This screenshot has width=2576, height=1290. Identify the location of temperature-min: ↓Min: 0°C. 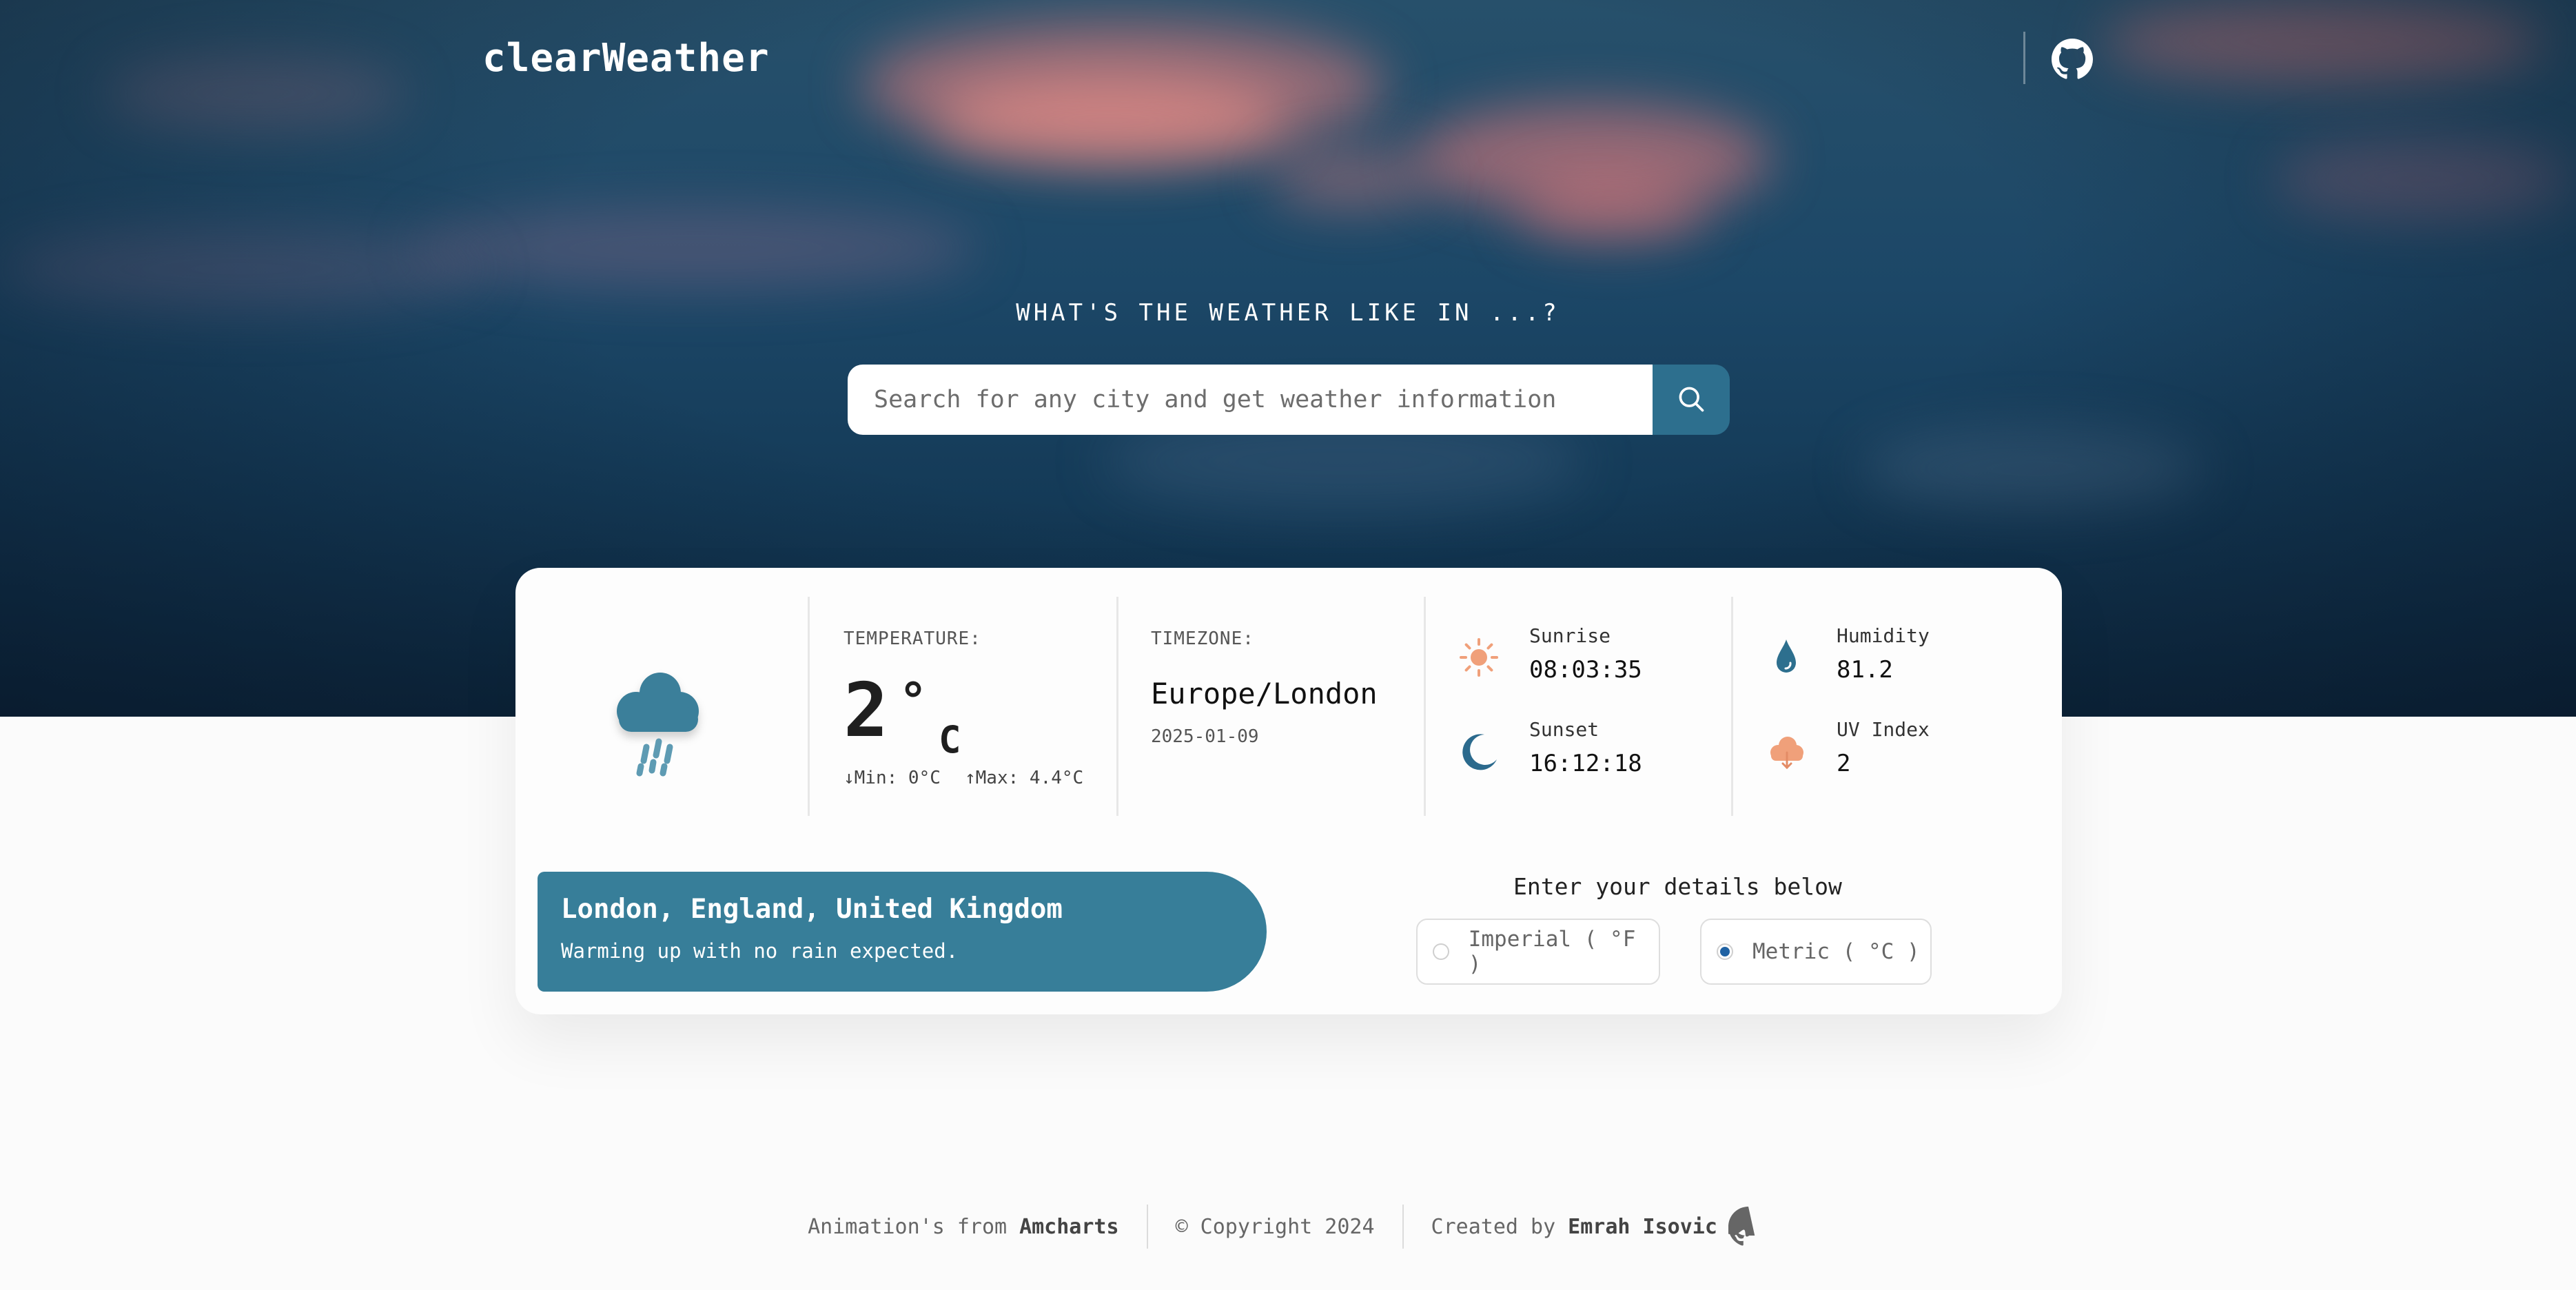
(892, 778).